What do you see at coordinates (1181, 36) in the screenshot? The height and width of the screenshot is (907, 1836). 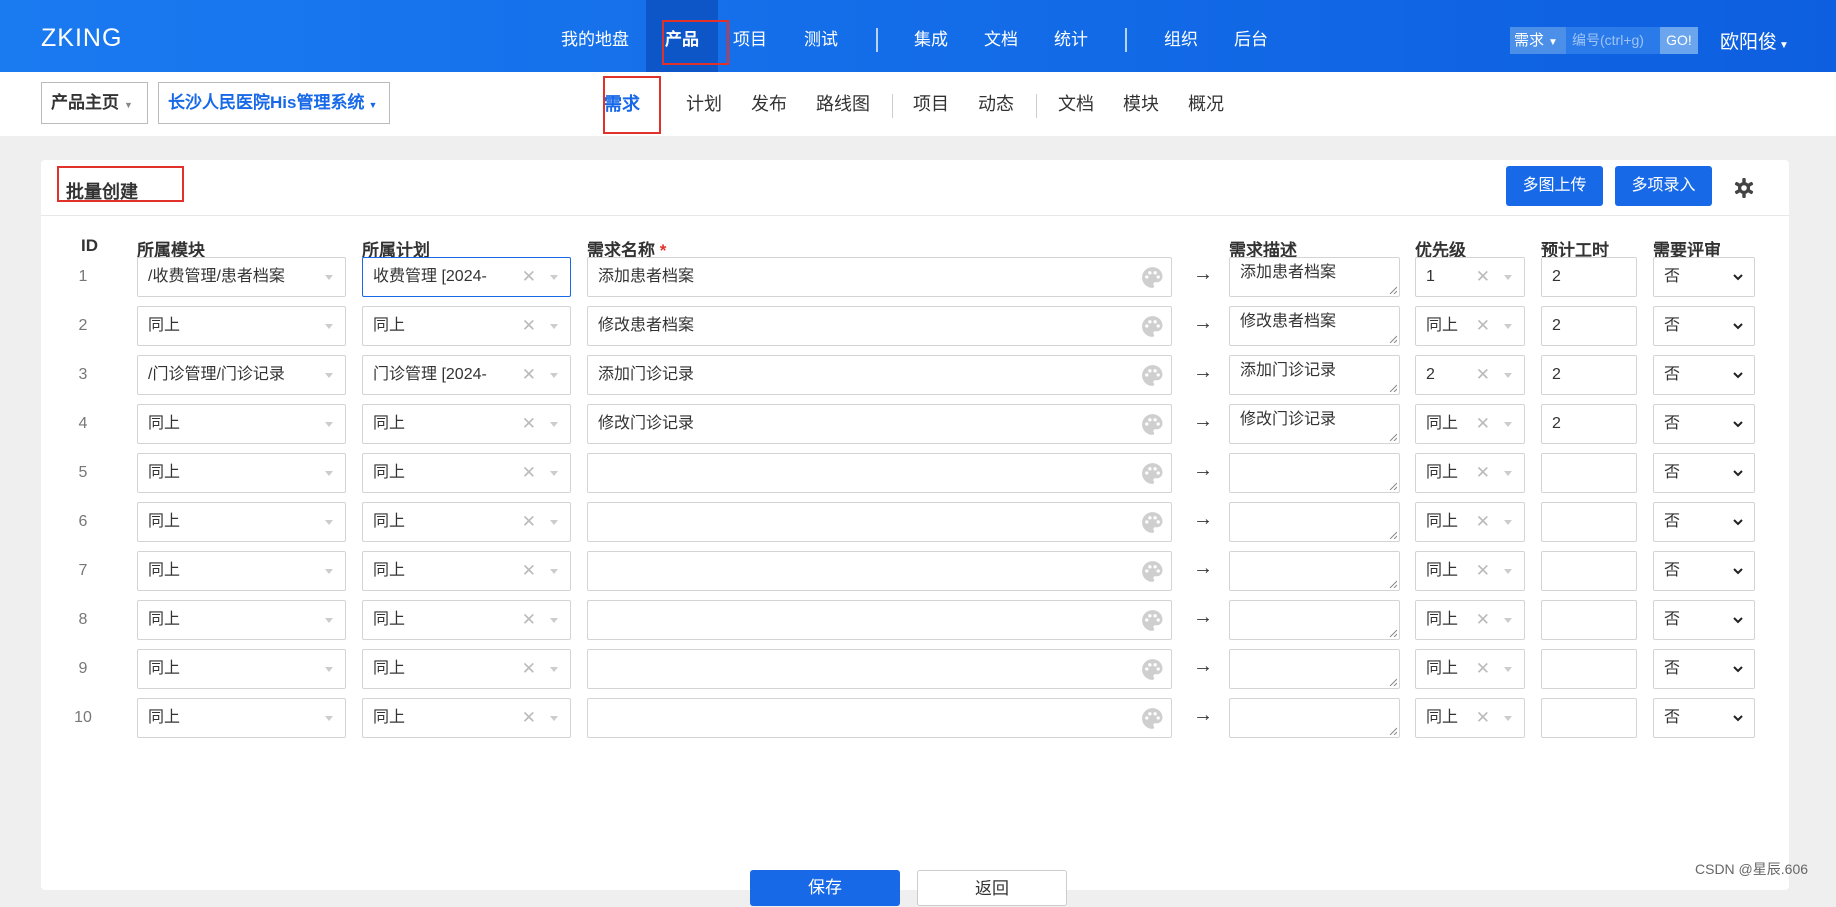 I see `nav-org: 组织` at bounding box center [1181, 36].